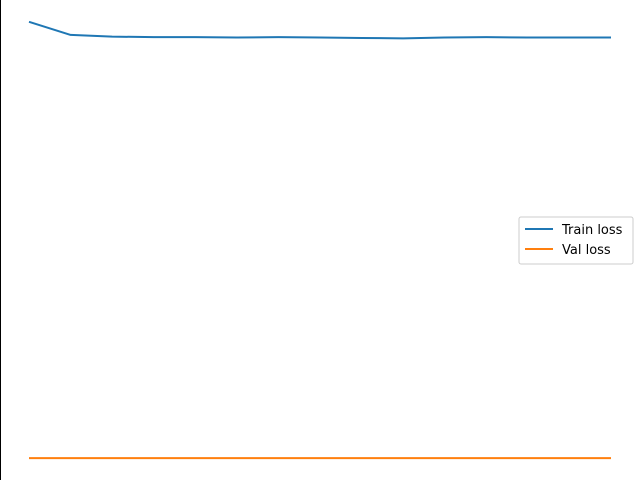  I want to click on legend: Train loss Val loss, so click(576, 240).